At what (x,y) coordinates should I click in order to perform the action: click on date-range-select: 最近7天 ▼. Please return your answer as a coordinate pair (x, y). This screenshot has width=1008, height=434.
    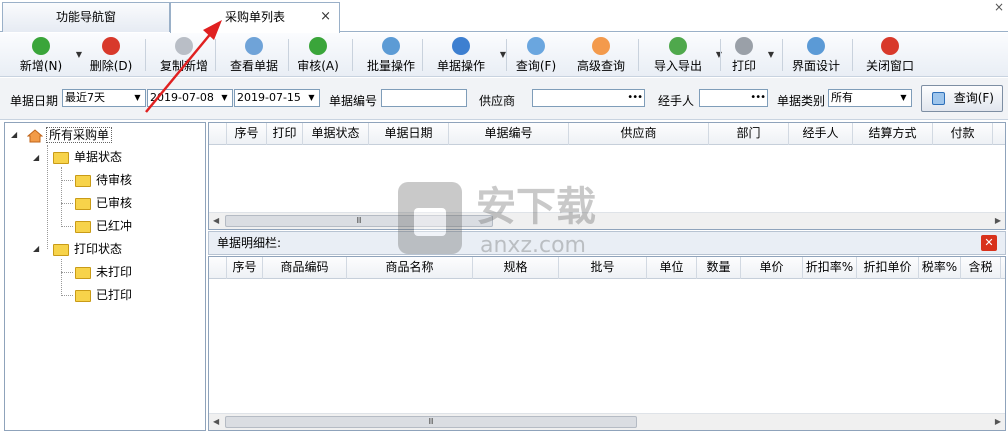
    Looking at the image, I should click on (104, 98).